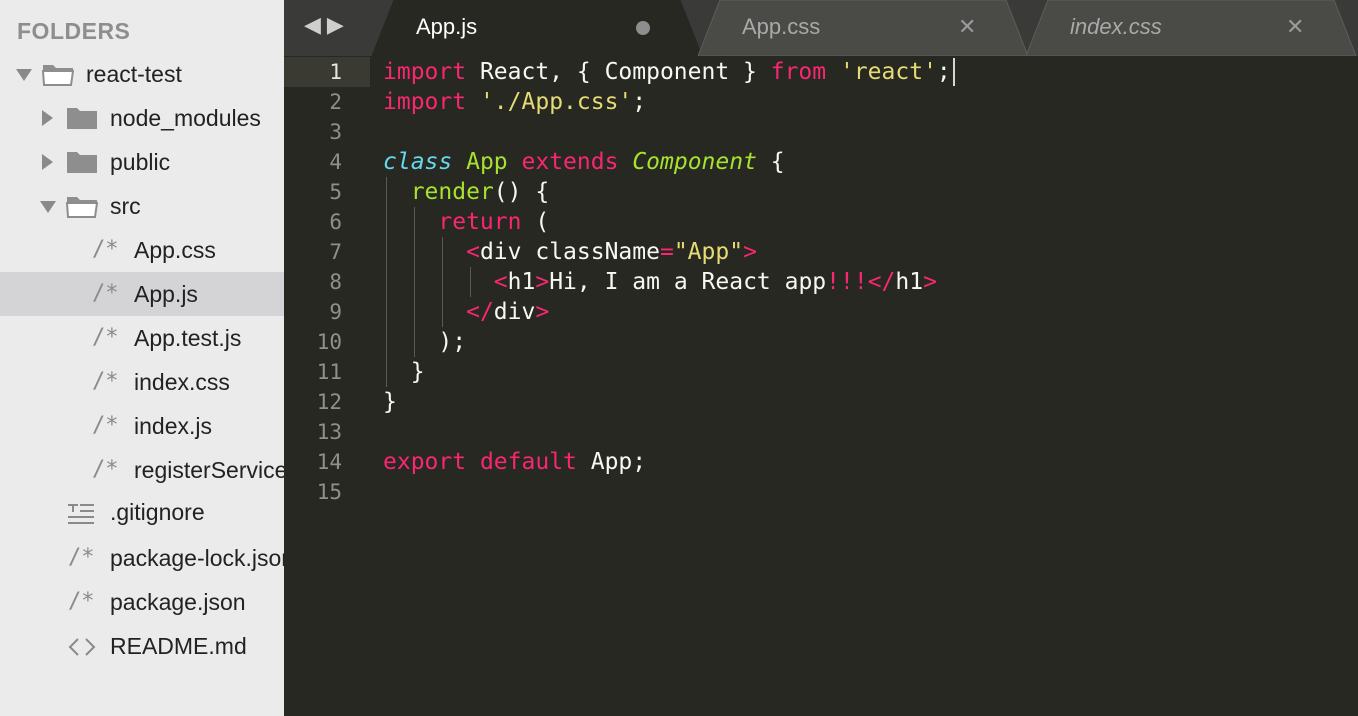  What do you see at coordinates (888, 72) in the screenshot?
I see `code-token: 'react'` at bounding box center [888, 72].